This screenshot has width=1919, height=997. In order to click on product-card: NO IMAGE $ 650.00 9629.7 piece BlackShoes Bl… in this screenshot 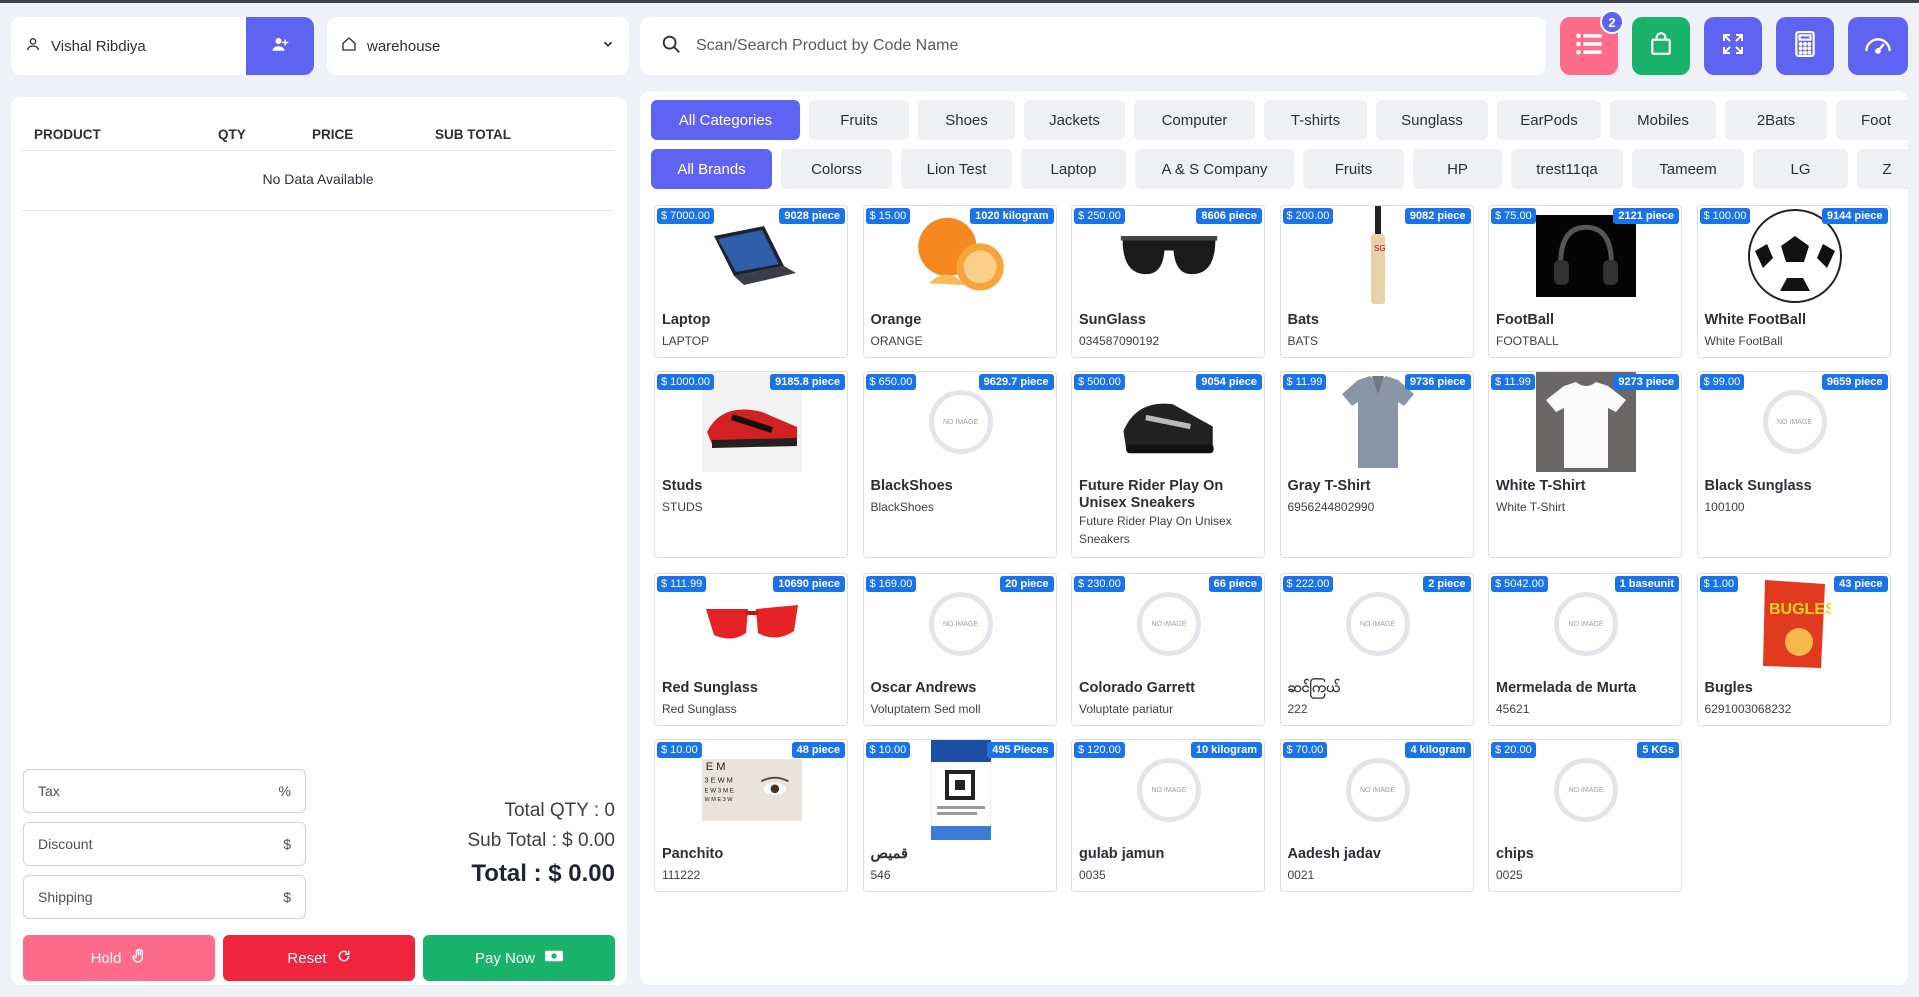, I will do `click(959, 464)`.